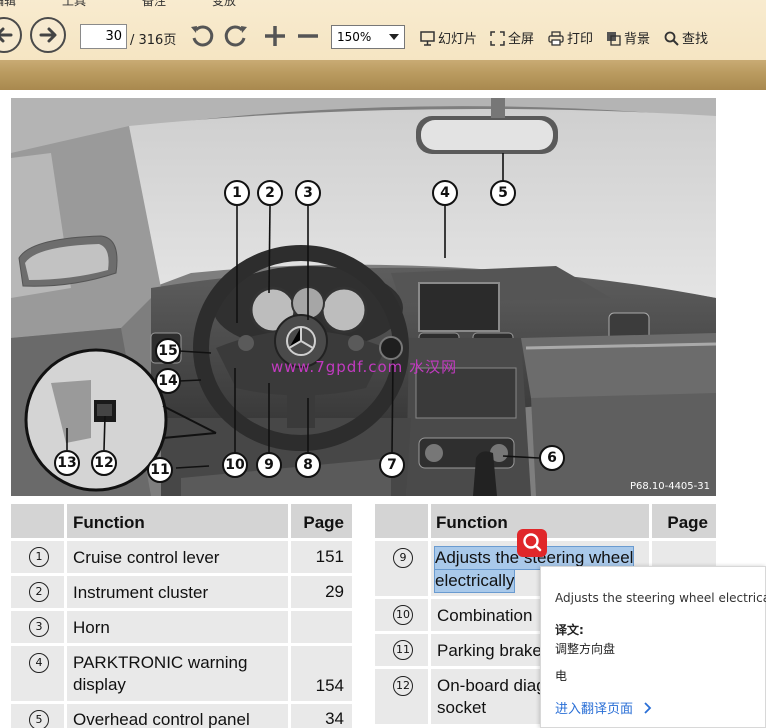 Image resolution: width=766 pixels, height=728 pixels. Describe the element at coordinates (403, 650) in the screenshot. I see `row-number: 11` at that location.